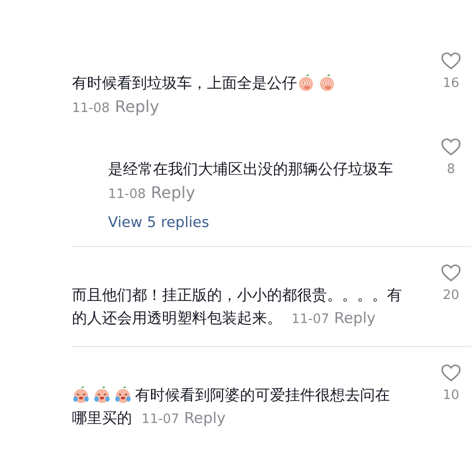 This screenshot has height=450, width=471. What do you see at coordinates (451, 295) in the screenshot?
I see `like-count: 20` at bounding box center [451, 295].